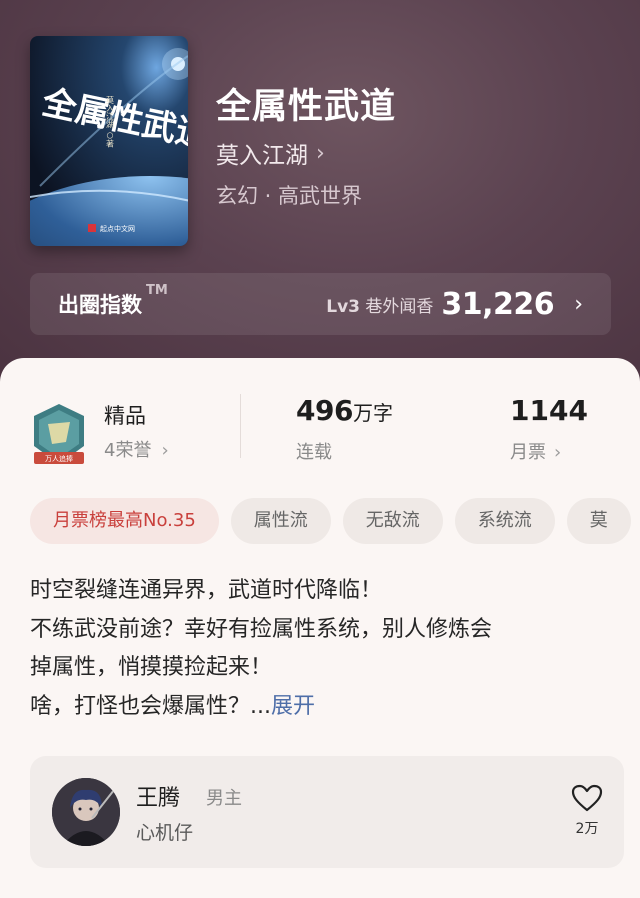 This screenshot has height=898, width=640. Describe the element at coordinates (261, 629) in the screenshot. I see `synopsis-line: 不练武没前途？幸好有捡属性系统，别人修炼会` at that location.